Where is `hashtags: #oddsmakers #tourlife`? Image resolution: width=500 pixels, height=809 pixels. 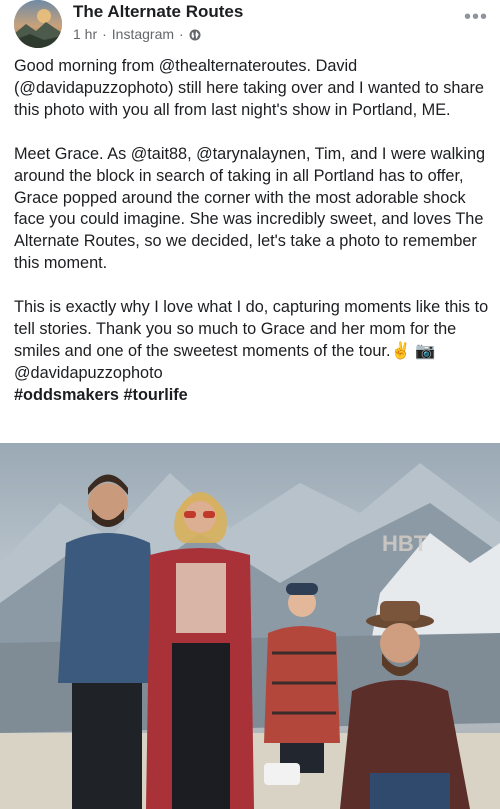 hashtags: #oddsmakers #tourlife is located at coordinates (252, 396).